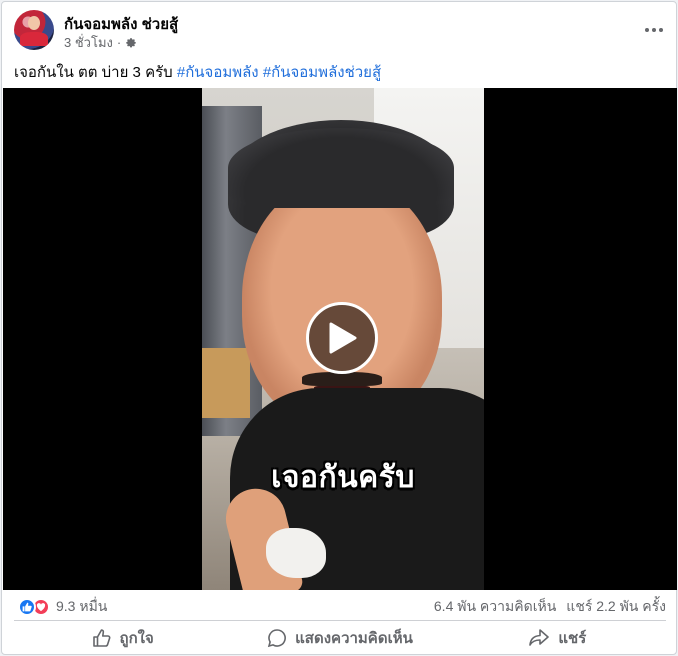  I want to click on play-button, so click(342, 338).